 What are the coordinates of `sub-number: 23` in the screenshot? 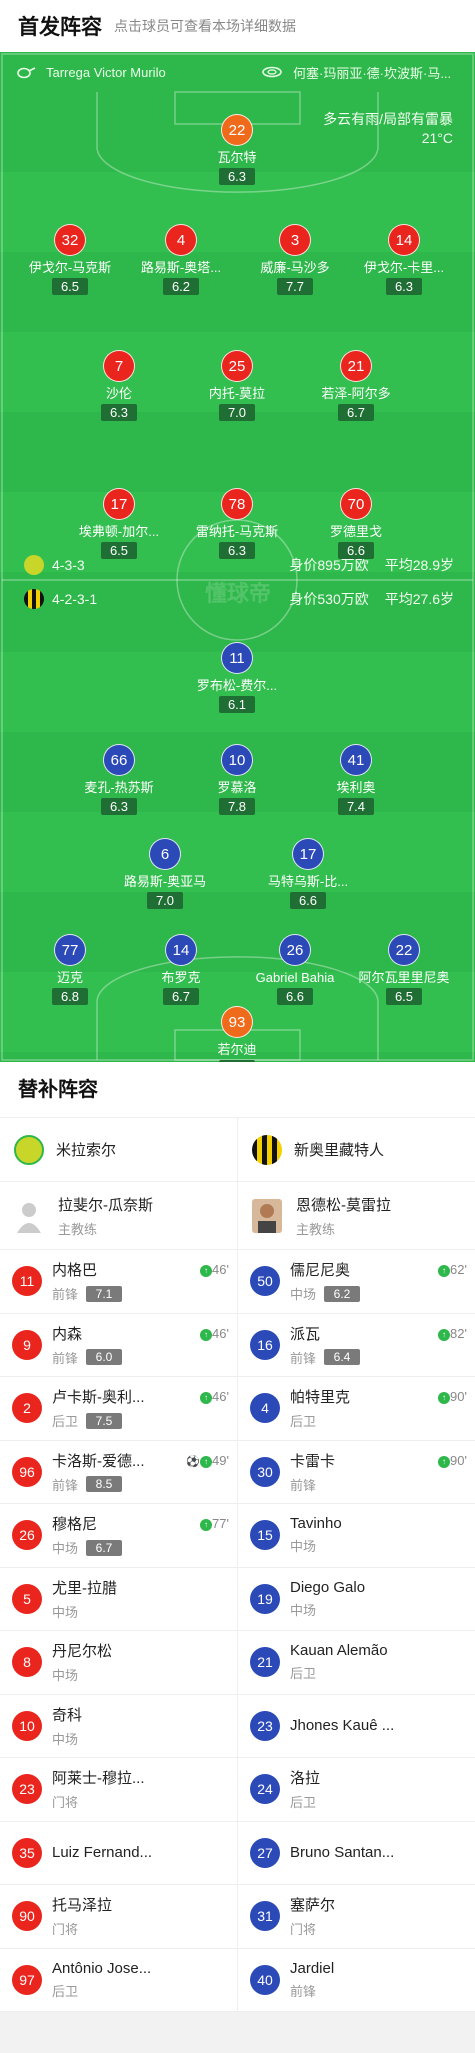 It's located at (27, 1789).